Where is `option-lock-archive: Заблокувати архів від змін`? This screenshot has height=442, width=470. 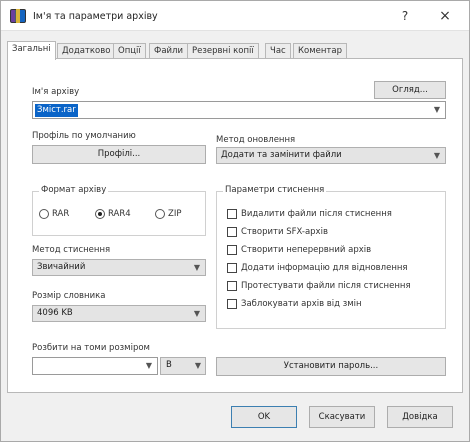
option-lock-archive: Заблокувати архів від змін is located at coordinates (337, 305).